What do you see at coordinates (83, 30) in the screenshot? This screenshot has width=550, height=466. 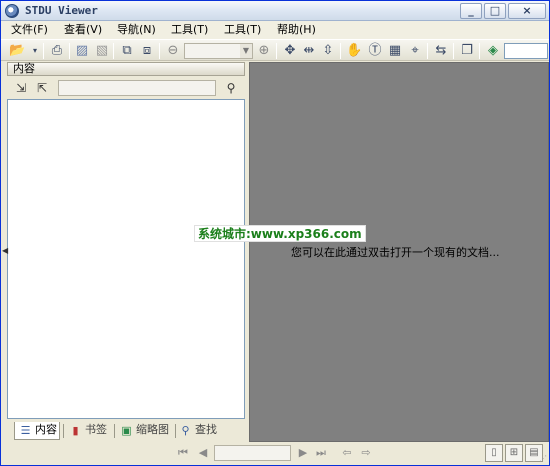 I see `menu-view: 查看(V)` at bounding box center [83, 30].